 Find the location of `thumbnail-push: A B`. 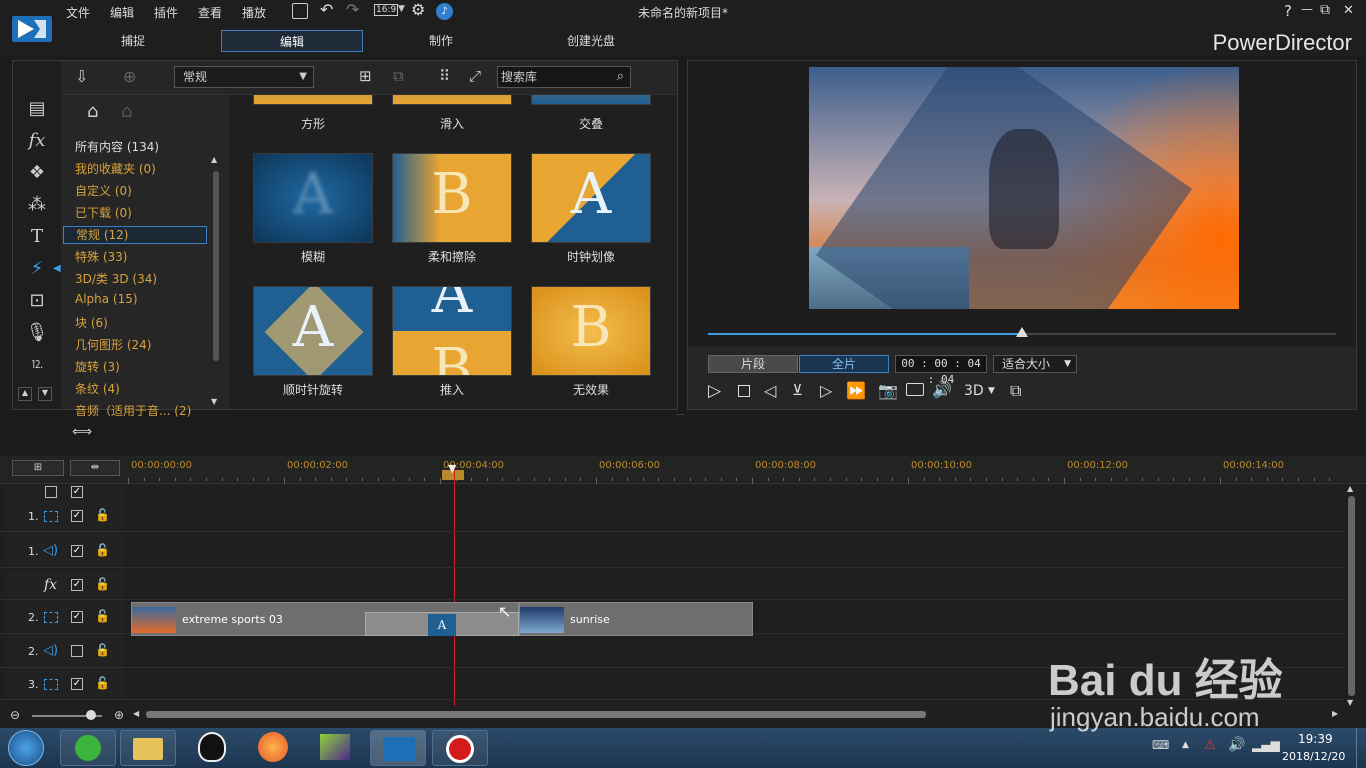

thumbnail-push: A B is located at coordinates (452, 331).